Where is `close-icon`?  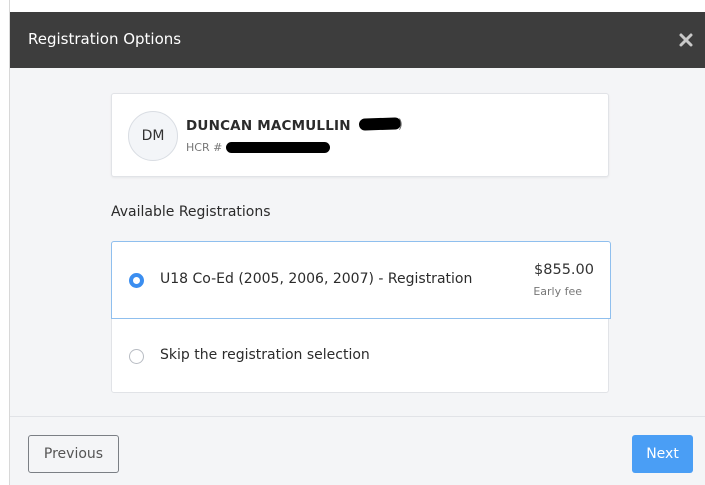
close-icon is located at coordinates (686, 40).